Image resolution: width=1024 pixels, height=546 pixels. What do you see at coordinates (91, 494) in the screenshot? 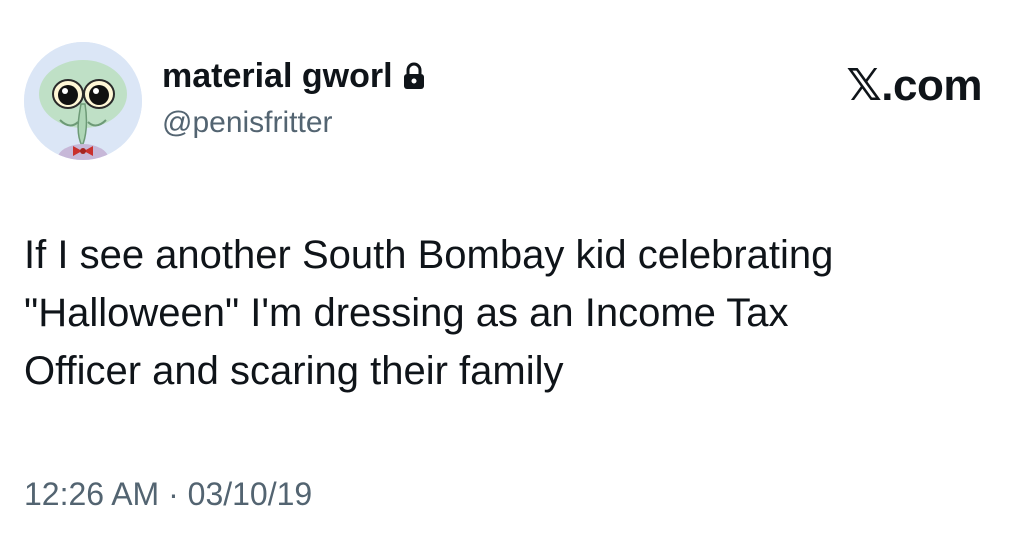
I see `tweet-time: 12:26 AM` at bounding box center [91, 494].